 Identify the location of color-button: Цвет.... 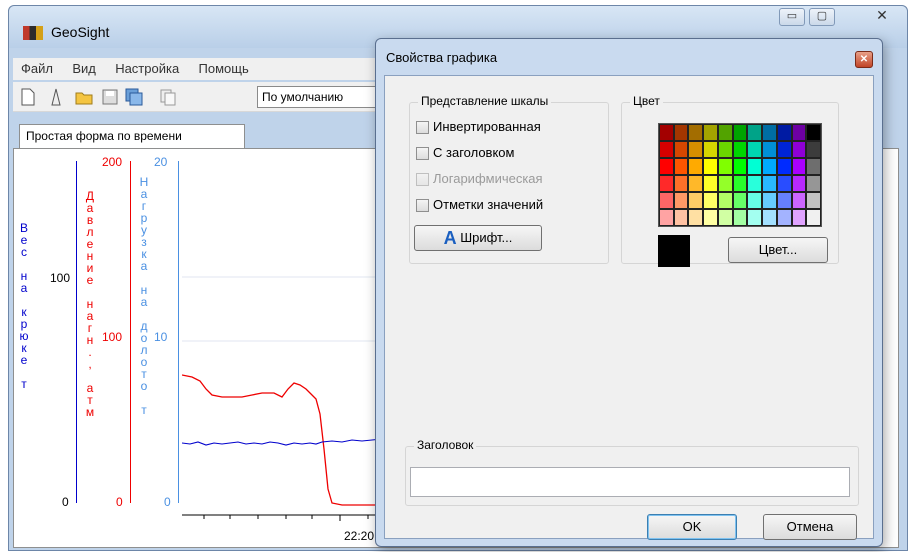
(778, 250).